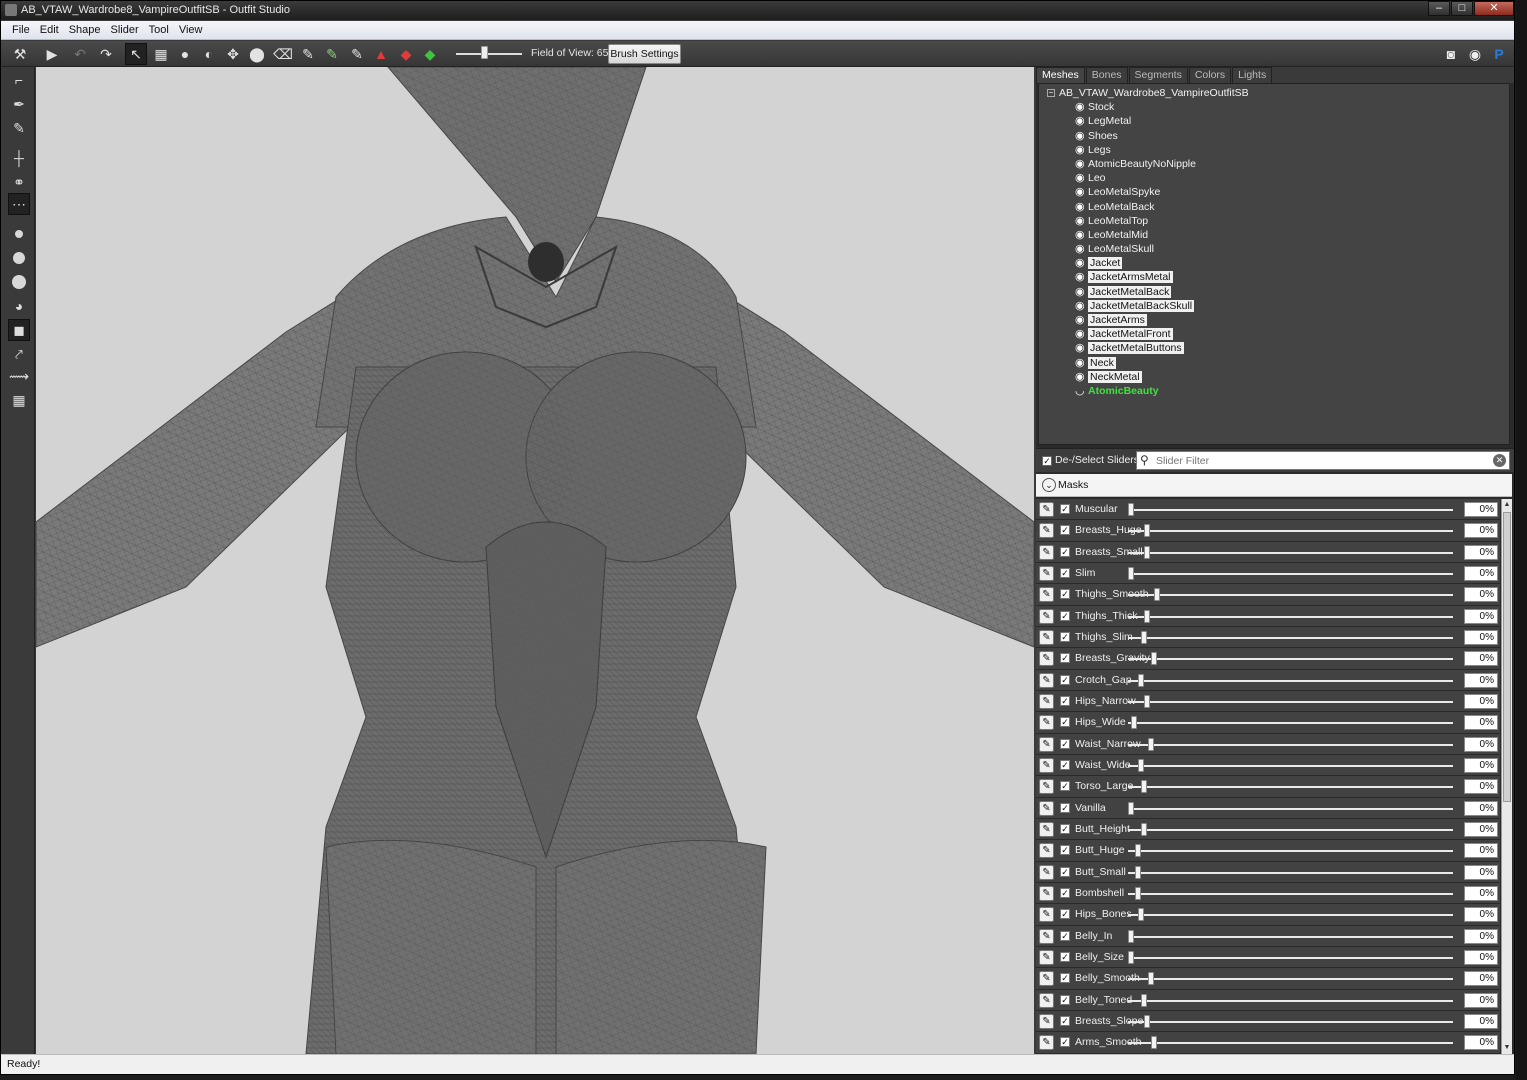 The width and height of the screenshot is (1527, 1080). What do you see at coordinates (1506, 776) in the screenshot?
I see `slider-scrollbar: ▲ ▼` at bounding box center [1506, 776].